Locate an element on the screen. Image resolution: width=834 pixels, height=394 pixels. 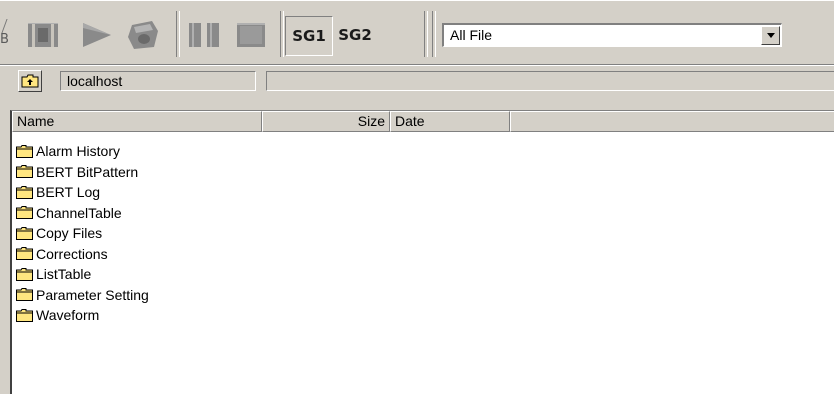
sg2-button: SG2 is located at coordinates (355, 35).